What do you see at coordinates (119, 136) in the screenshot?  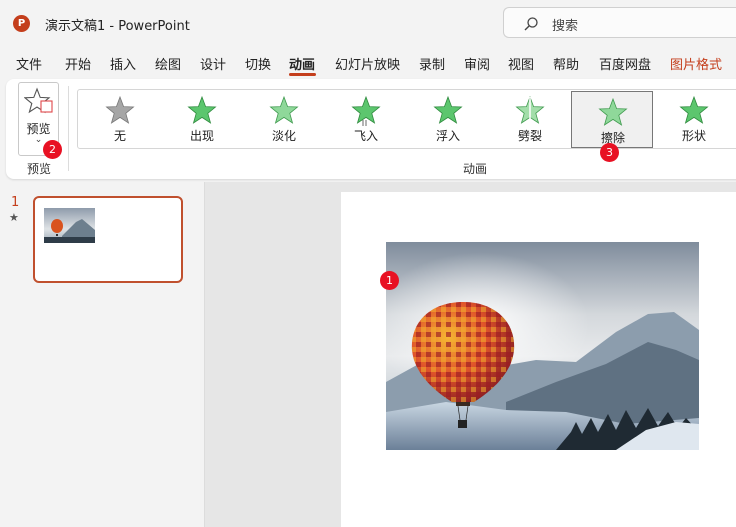 I see `effect-label: 无` at bounding box center [119, 136].